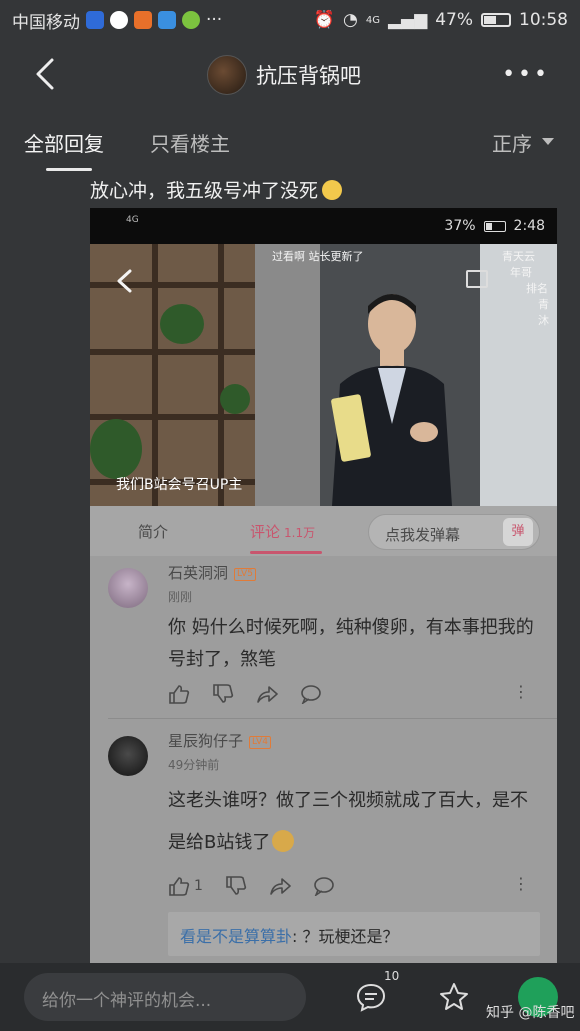 The width and height of the screenshot is (580, 1031). Describe the element at coordinates (64, 142) in the screenshot. I see `tab-all-replies: 全部回复` at that location.